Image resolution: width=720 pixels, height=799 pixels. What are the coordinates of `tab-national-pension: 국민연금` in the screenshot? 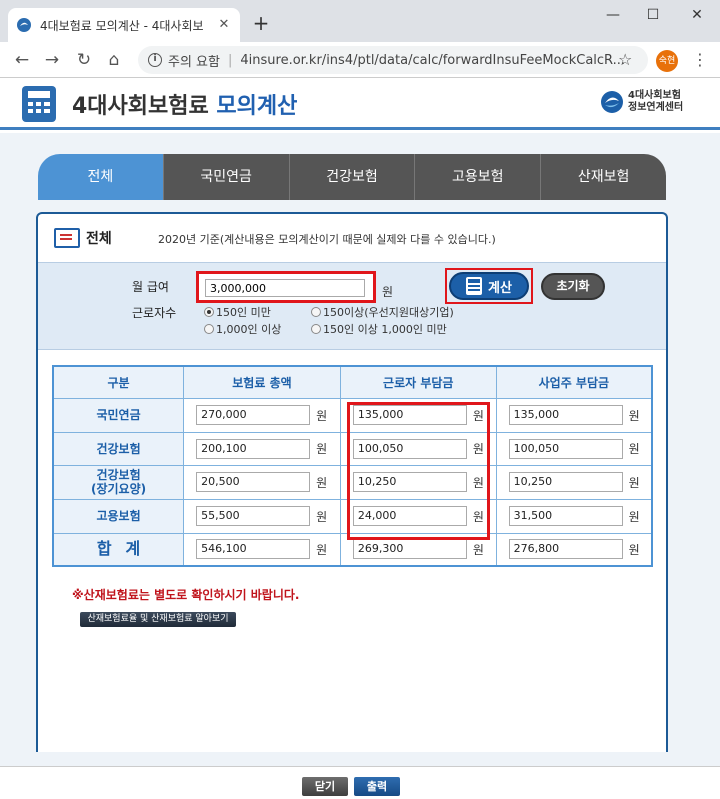 It's located at (226, 177).